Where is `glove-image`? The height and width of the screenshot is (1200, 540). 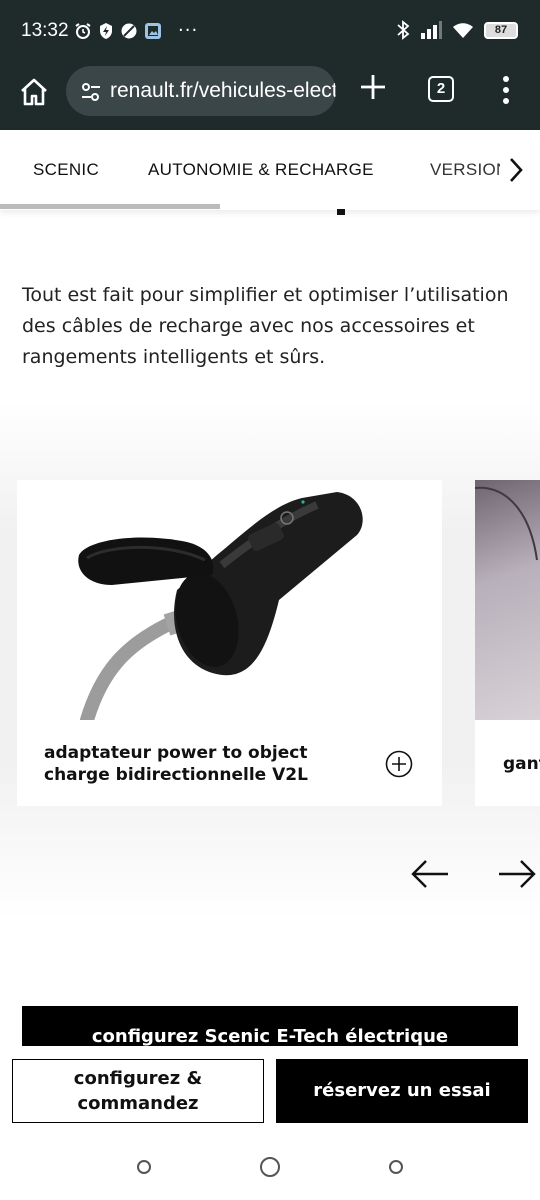 glove-image is located at coordinates (507, 600).